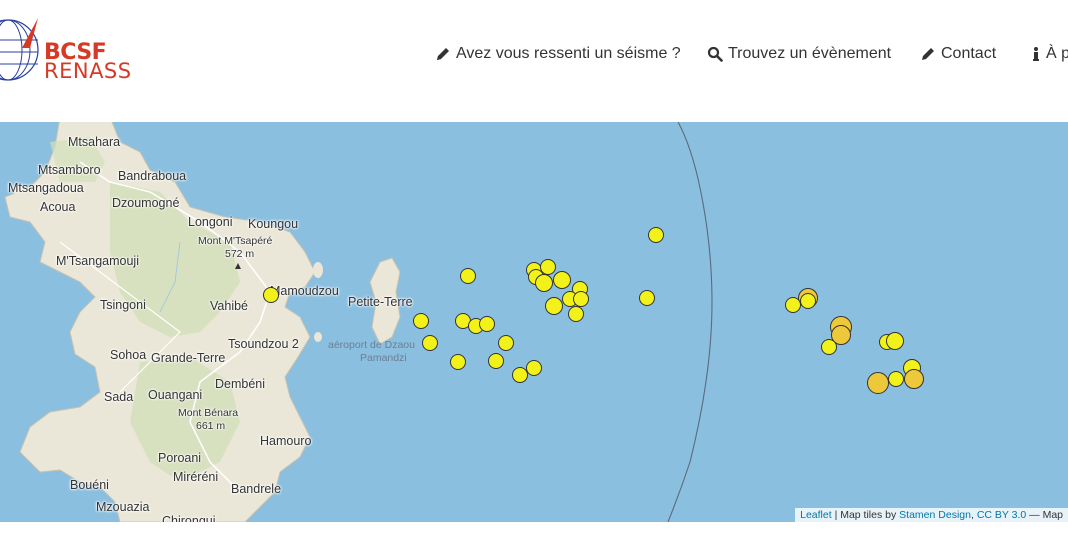 This screenshot has height=560, width=1068. I want to click on place-label: Vahibé, so click(229, 306).